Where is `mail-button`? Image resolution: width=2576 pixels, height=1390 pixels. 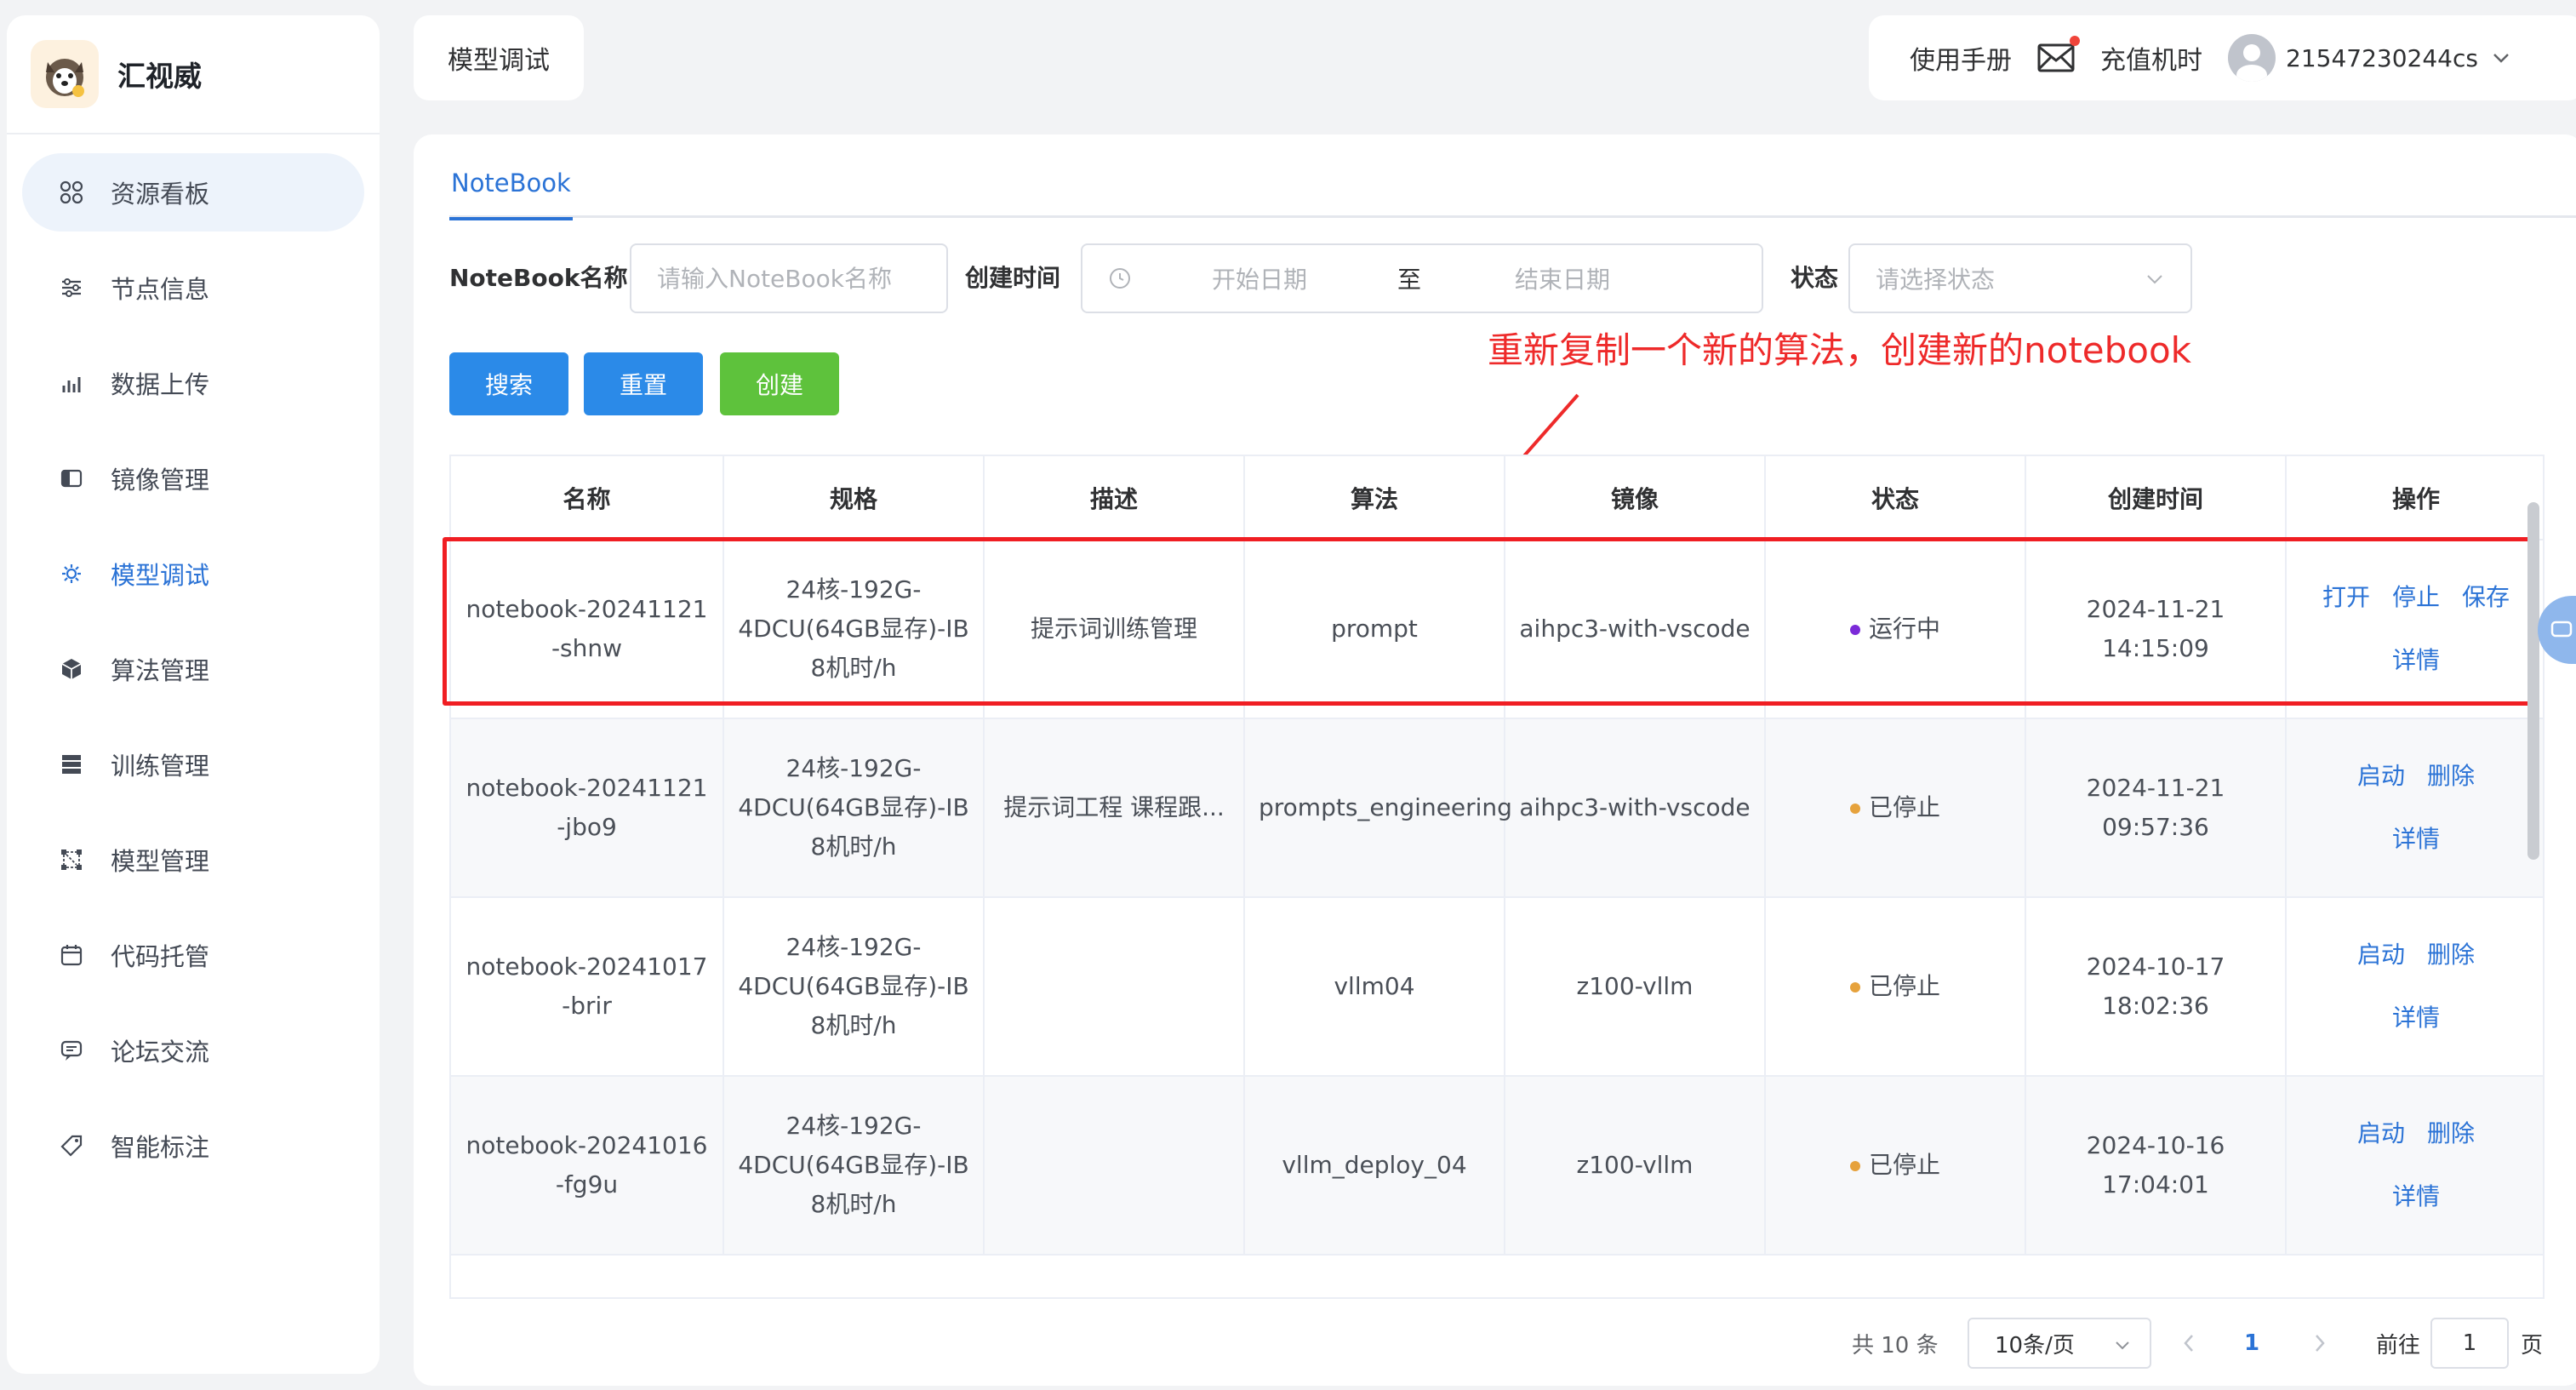
mail-button is located at coordinates (2058, 55).